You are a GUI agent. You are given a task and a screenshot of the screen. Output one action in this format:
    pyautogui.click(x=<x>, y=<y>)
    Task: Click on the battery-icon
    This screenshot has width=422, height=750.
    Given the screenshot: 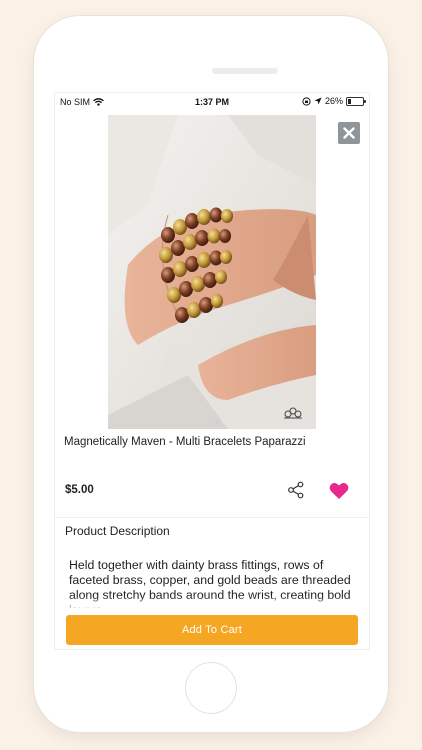 What is the action you would take?
    pyautogui.click(x=356, y=101)
    